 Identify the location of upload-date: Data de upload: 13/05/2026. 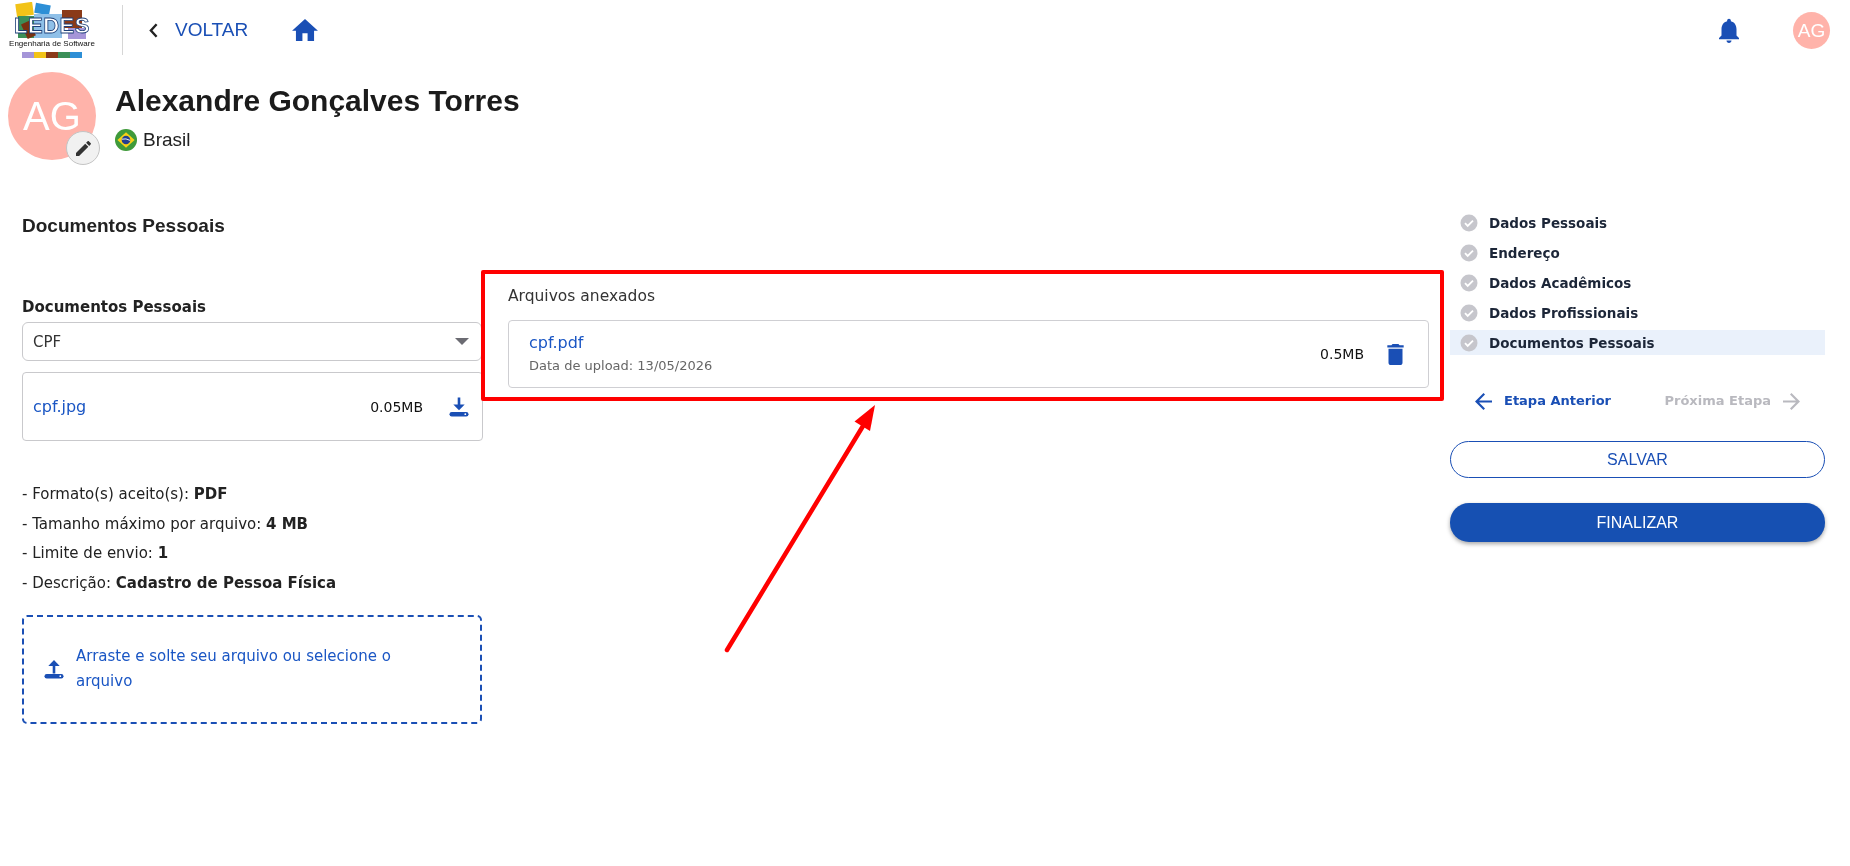
(621, 366).